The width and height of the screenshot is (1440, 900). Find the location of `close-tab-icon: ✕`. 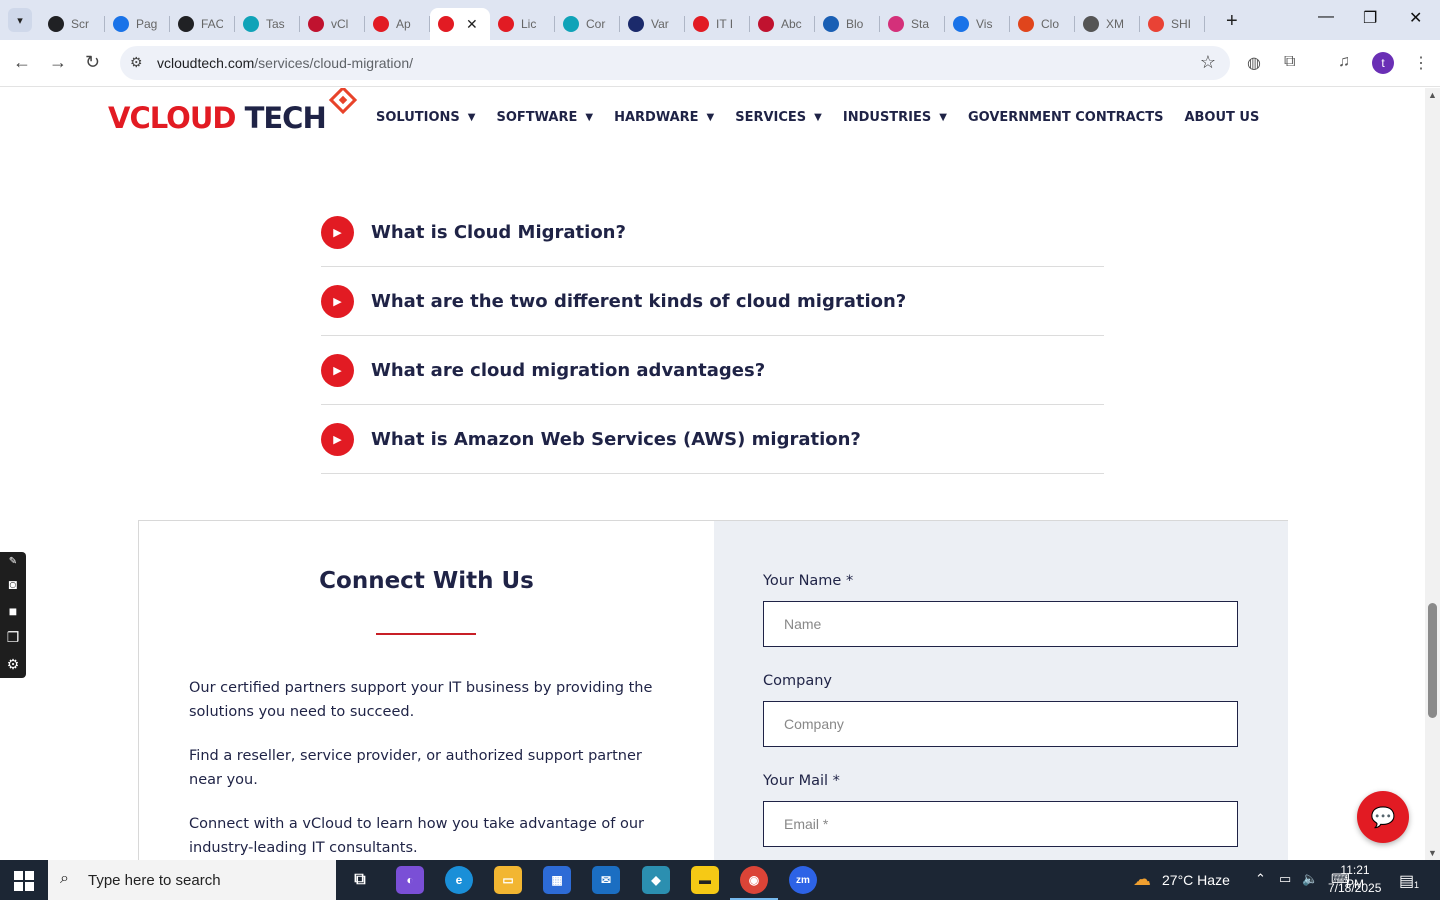

close-tab-icon: ✕ is located at coordinates (472, 24).